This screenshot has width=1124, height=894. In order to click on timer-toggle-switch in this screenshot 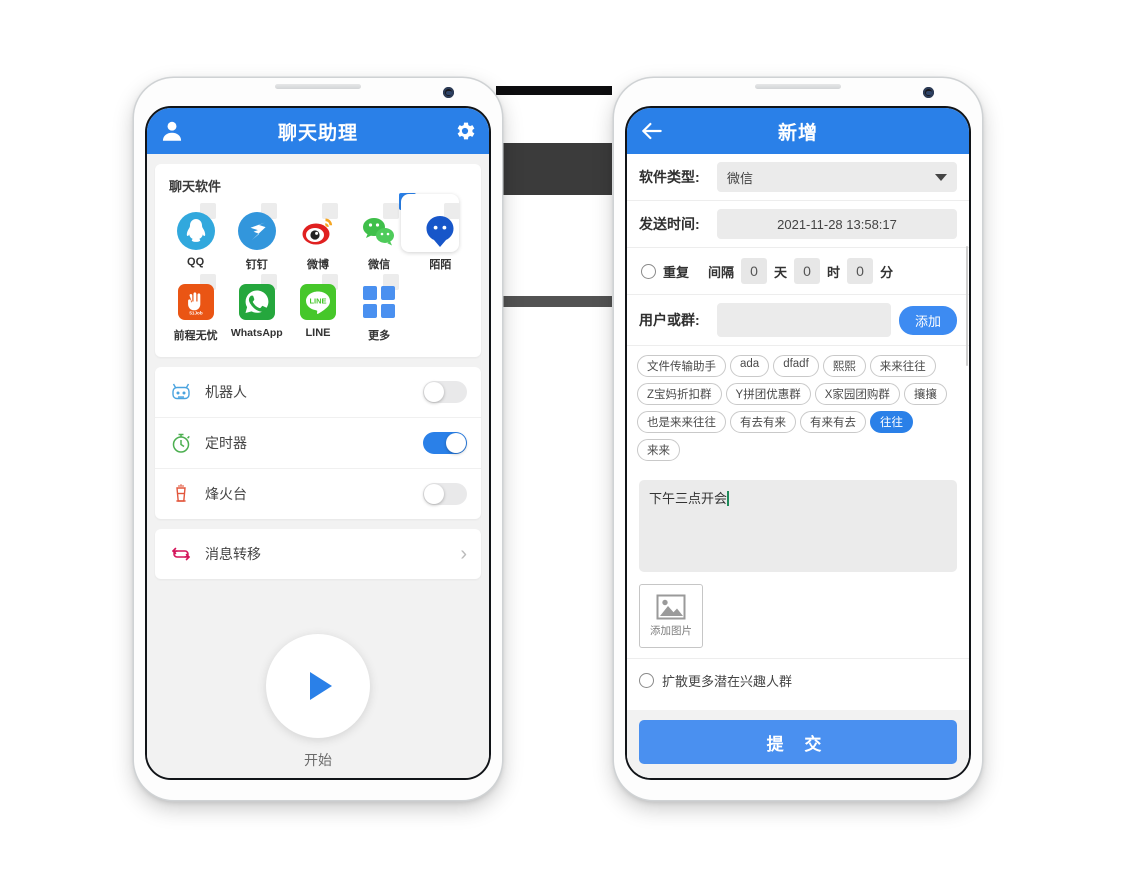, I will do `click(445, 443)`.